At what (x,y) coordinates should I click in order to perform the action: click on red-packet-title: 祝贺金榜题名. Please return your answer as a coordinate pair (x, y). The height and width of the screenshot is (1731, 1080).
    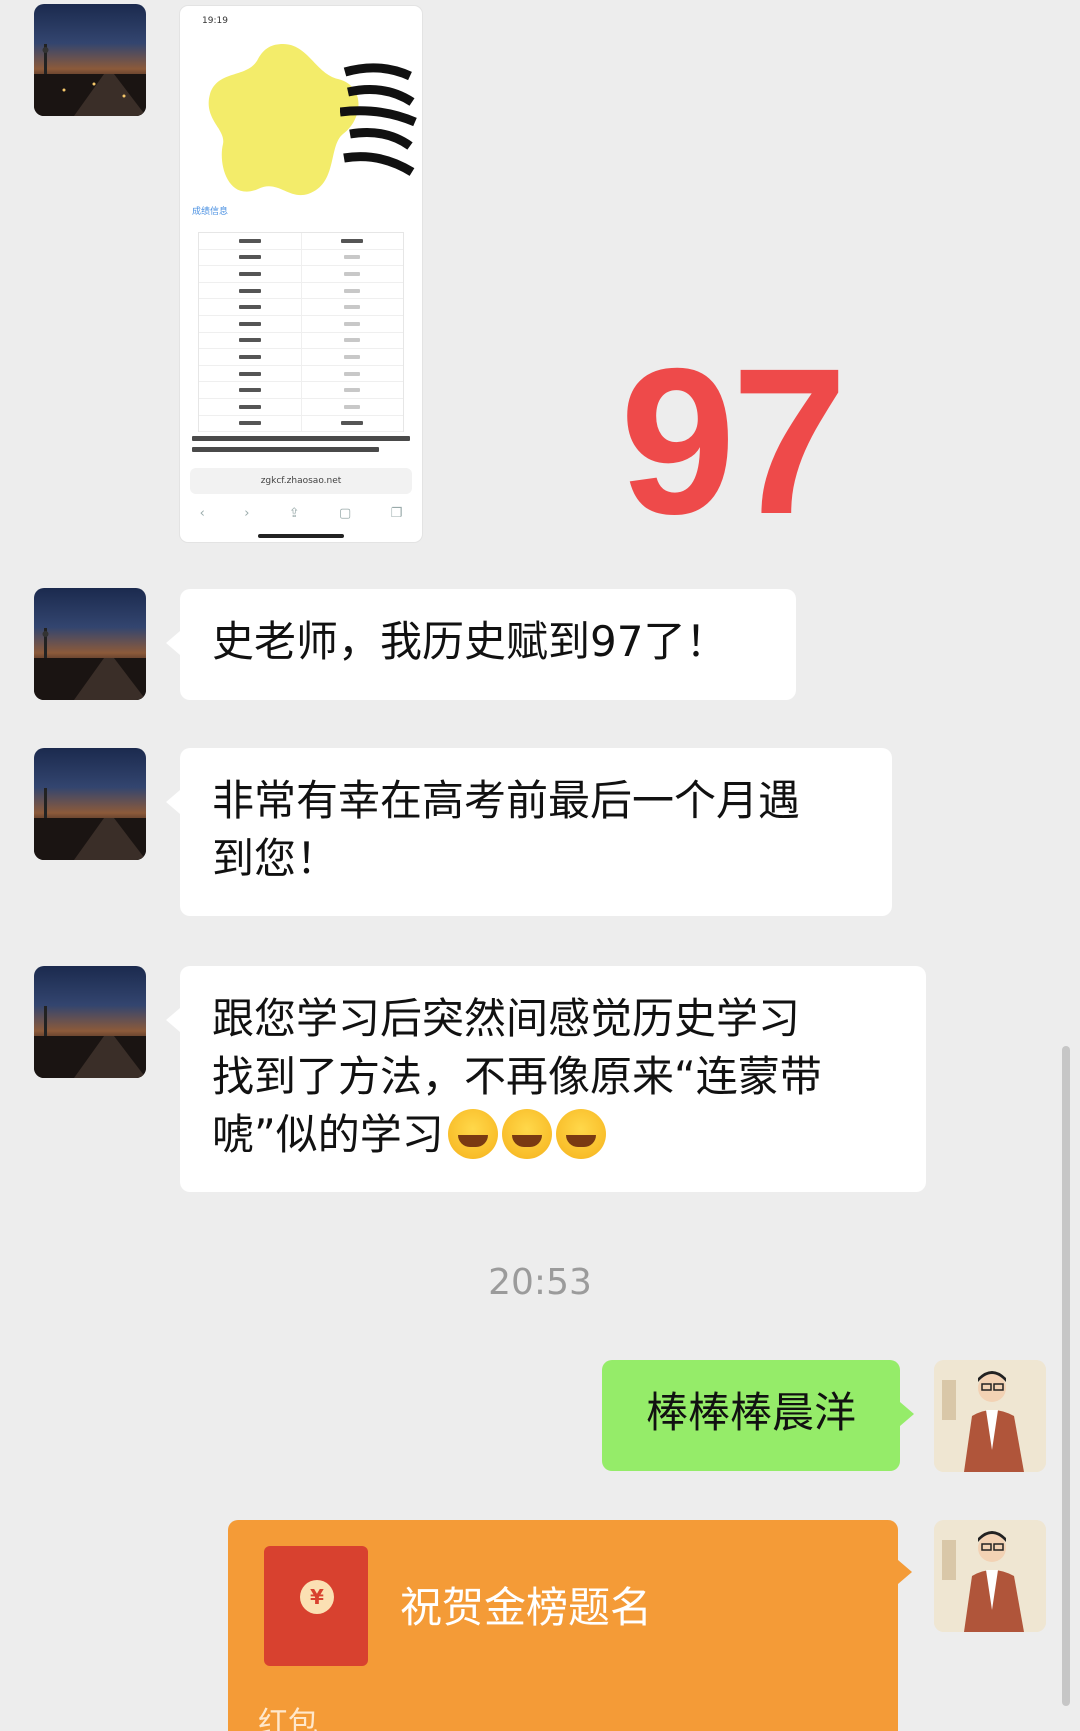
    Looking at the image, I should click on (526, 1607).